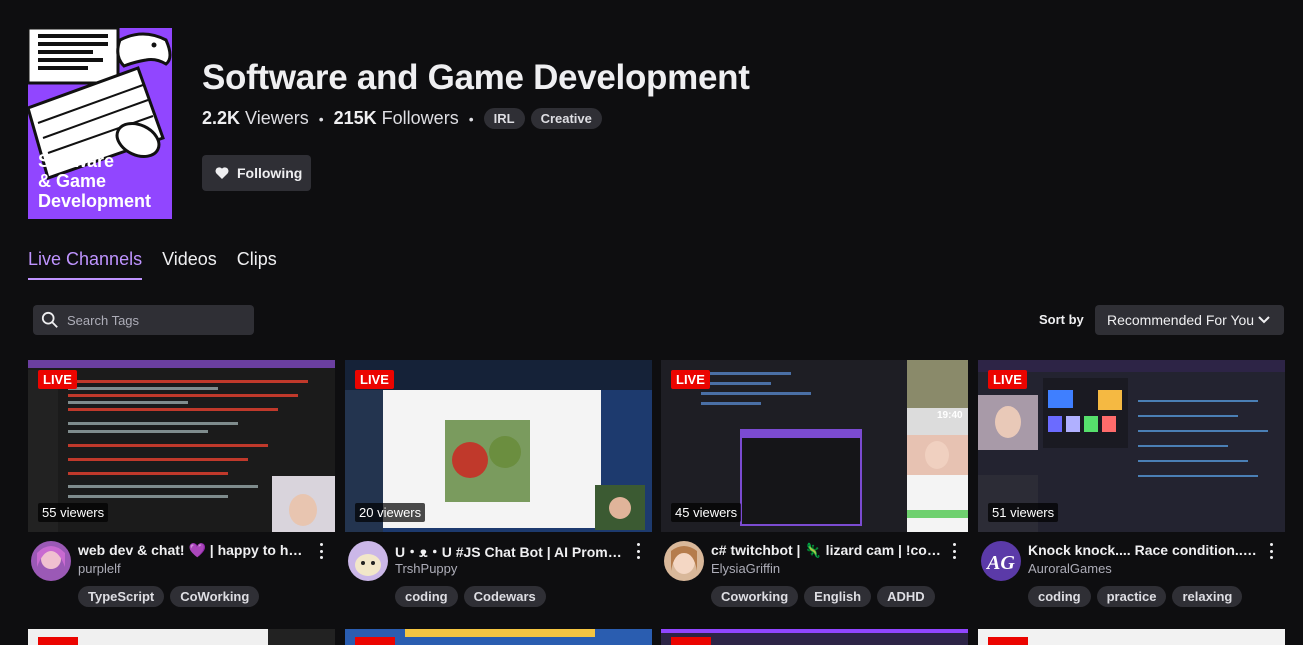 The image size is (1303, 645). I want to click on streamer-name: AuroralGames, so click(1070, 568).